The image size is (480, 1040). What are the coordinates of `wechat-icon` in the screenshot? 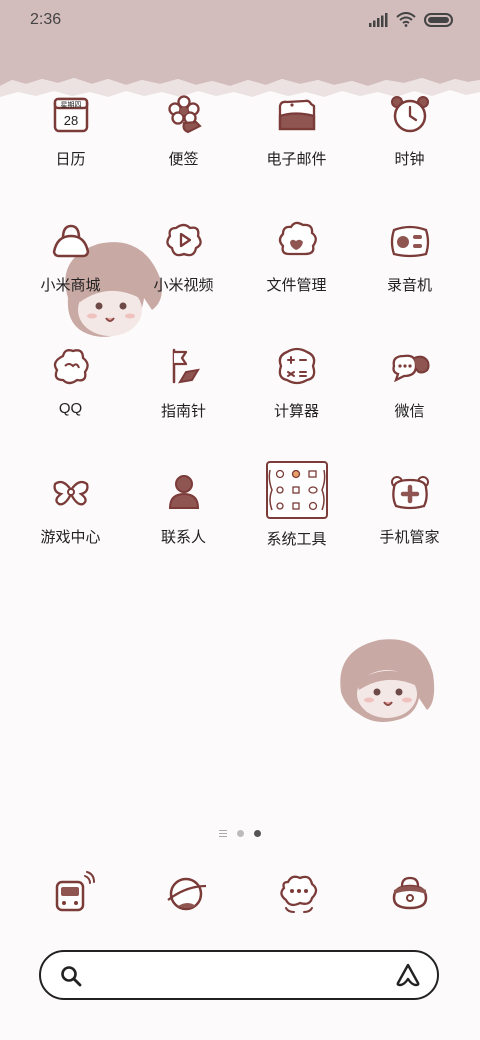 It's located at (410, 368).